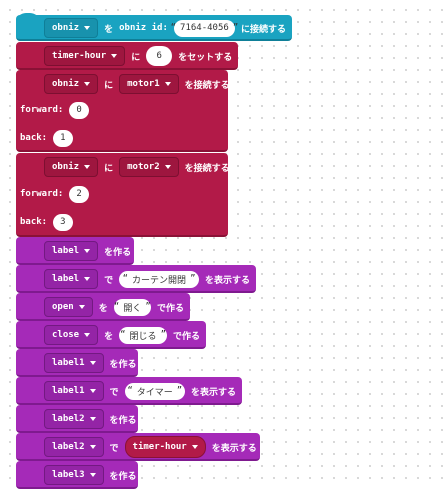 This screenshot has height=489, width=444. Describe the element at coordinates (63, 138) in the screenshot. I see `back-input: 1` at that location.